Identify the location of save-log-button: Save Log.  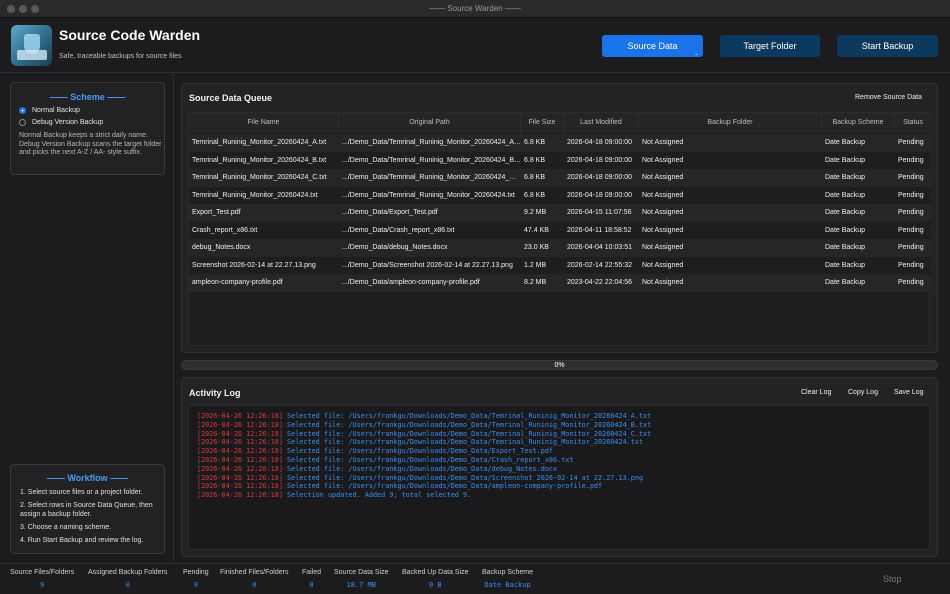
(909, 392).